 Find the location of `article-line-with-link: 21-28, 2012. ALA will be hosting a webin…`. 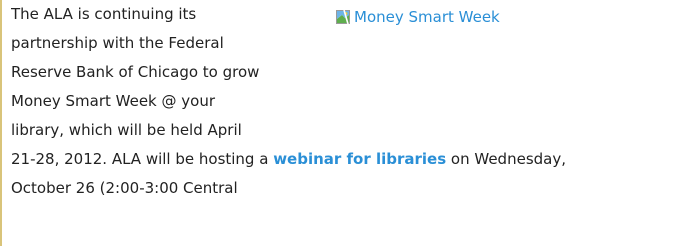

article-line-with-link: 21-28, 2012. ALA will be hosting a webin… is located at coordinates (354, 159).